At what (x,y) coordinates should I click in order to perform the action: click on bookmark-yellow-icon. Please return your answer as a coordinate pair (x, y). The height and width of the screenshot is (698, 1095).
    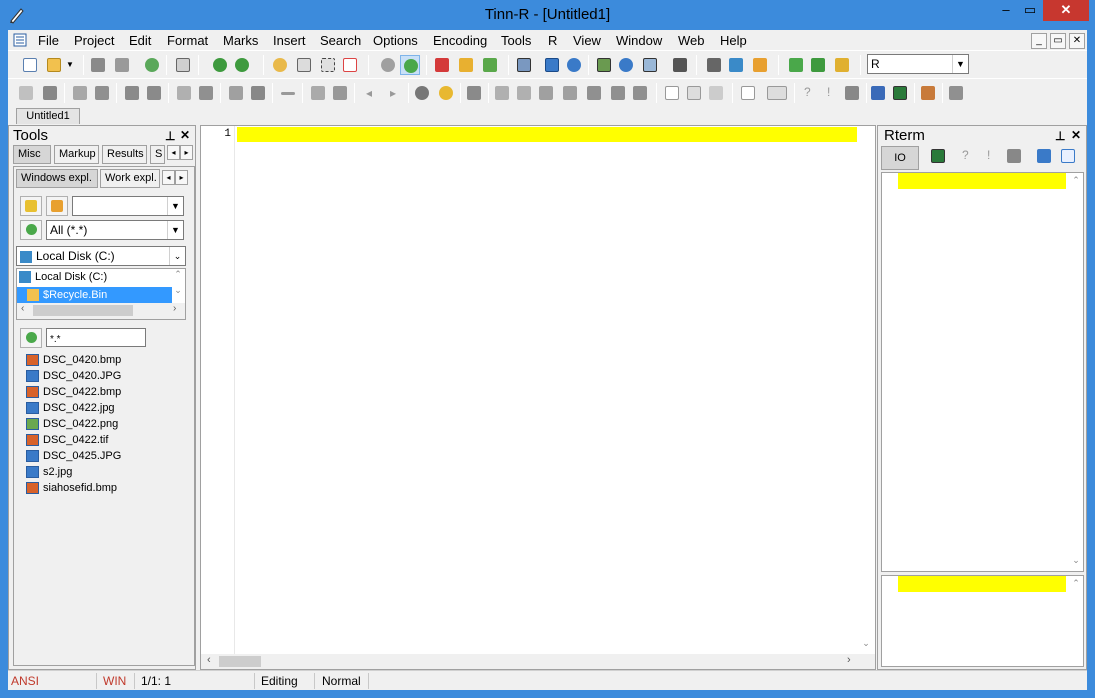
    Looking at the image, I should click on (466, 65).